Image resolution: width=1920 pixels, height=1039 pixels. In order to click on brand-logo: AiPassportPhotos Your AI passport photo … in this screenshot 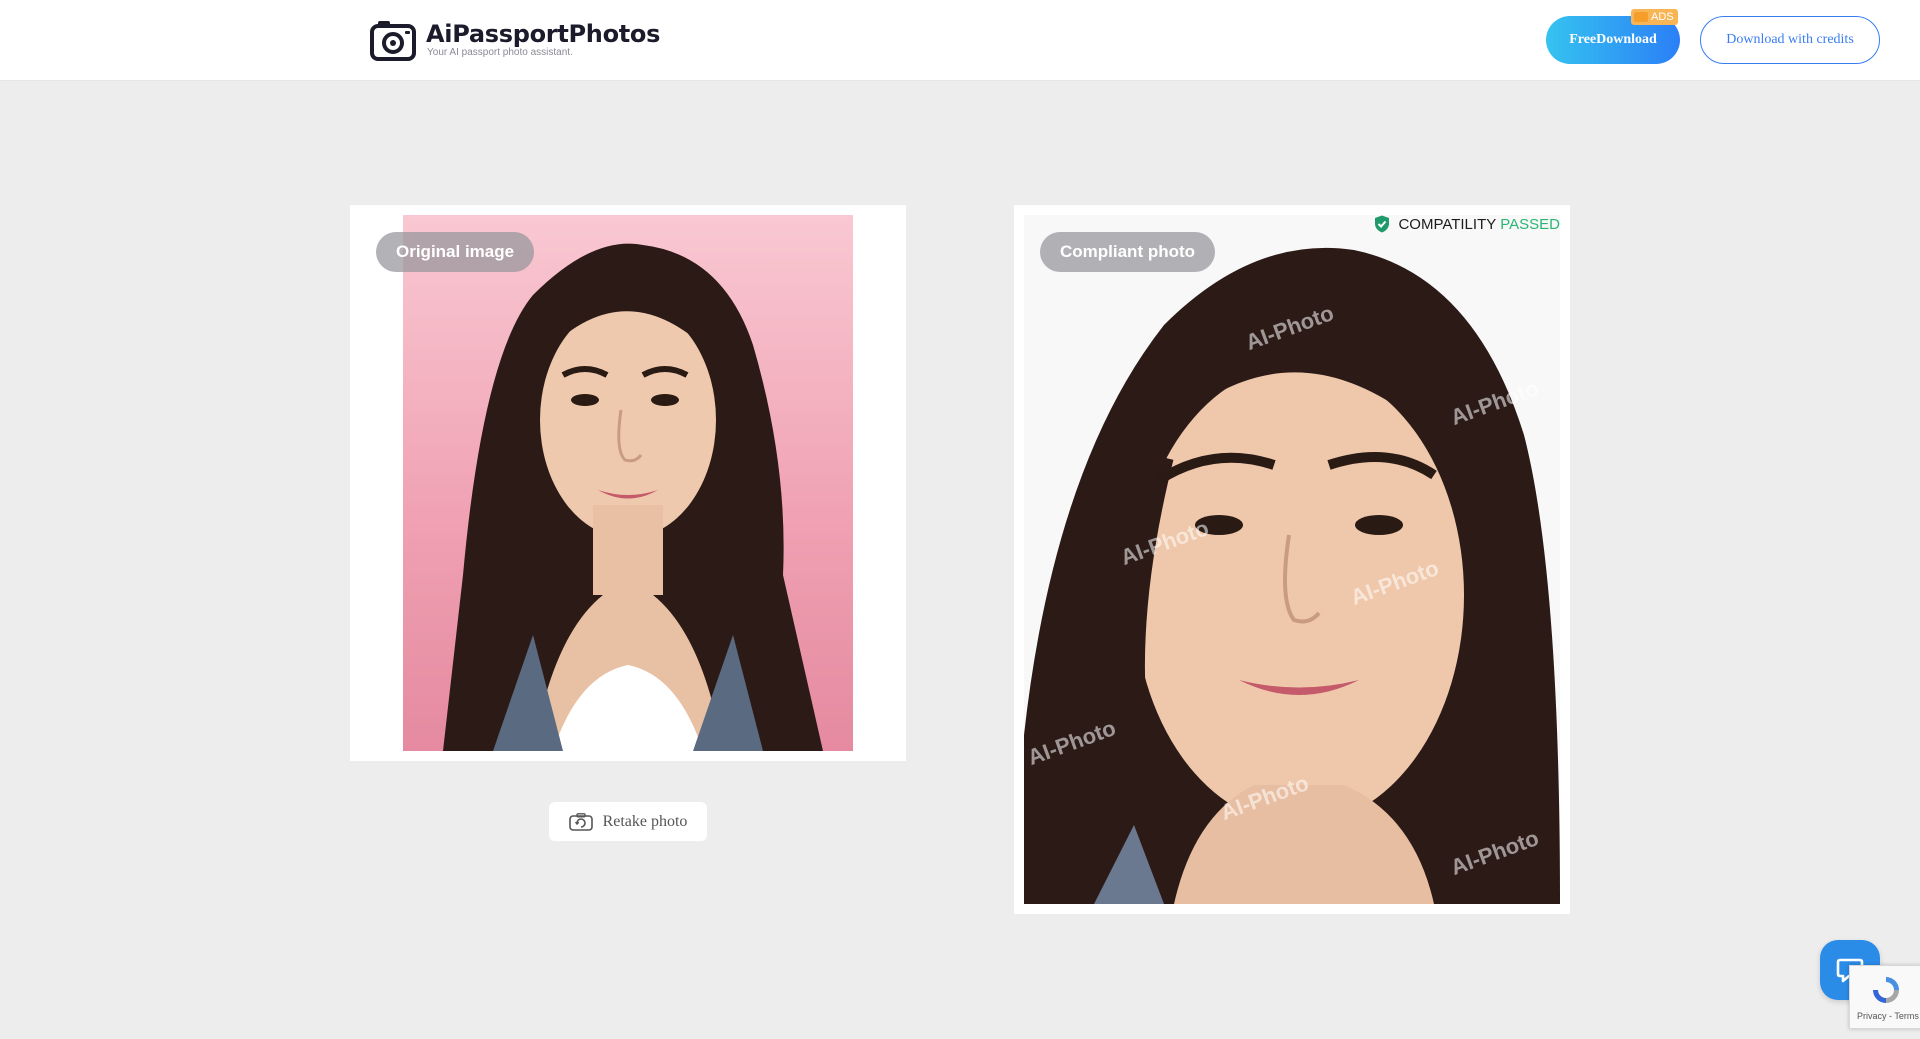, I will do `click(514, 40)`.